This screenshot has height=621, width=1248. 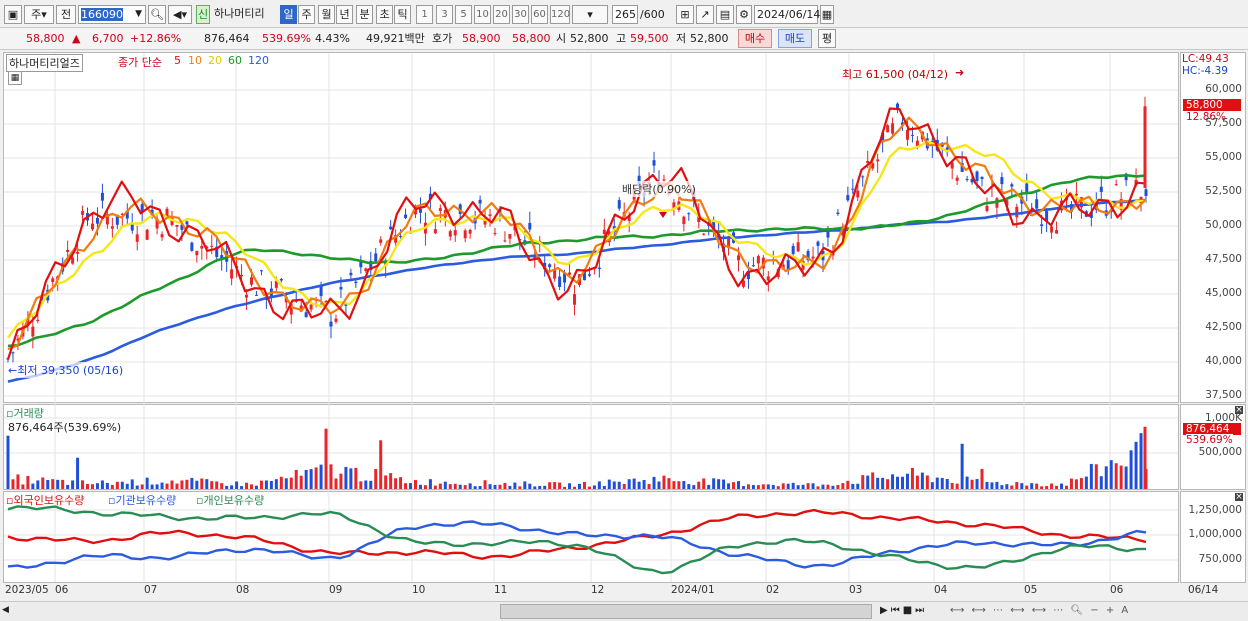 I want to click on grid-icon: ▦, so click(x=15, y=78).